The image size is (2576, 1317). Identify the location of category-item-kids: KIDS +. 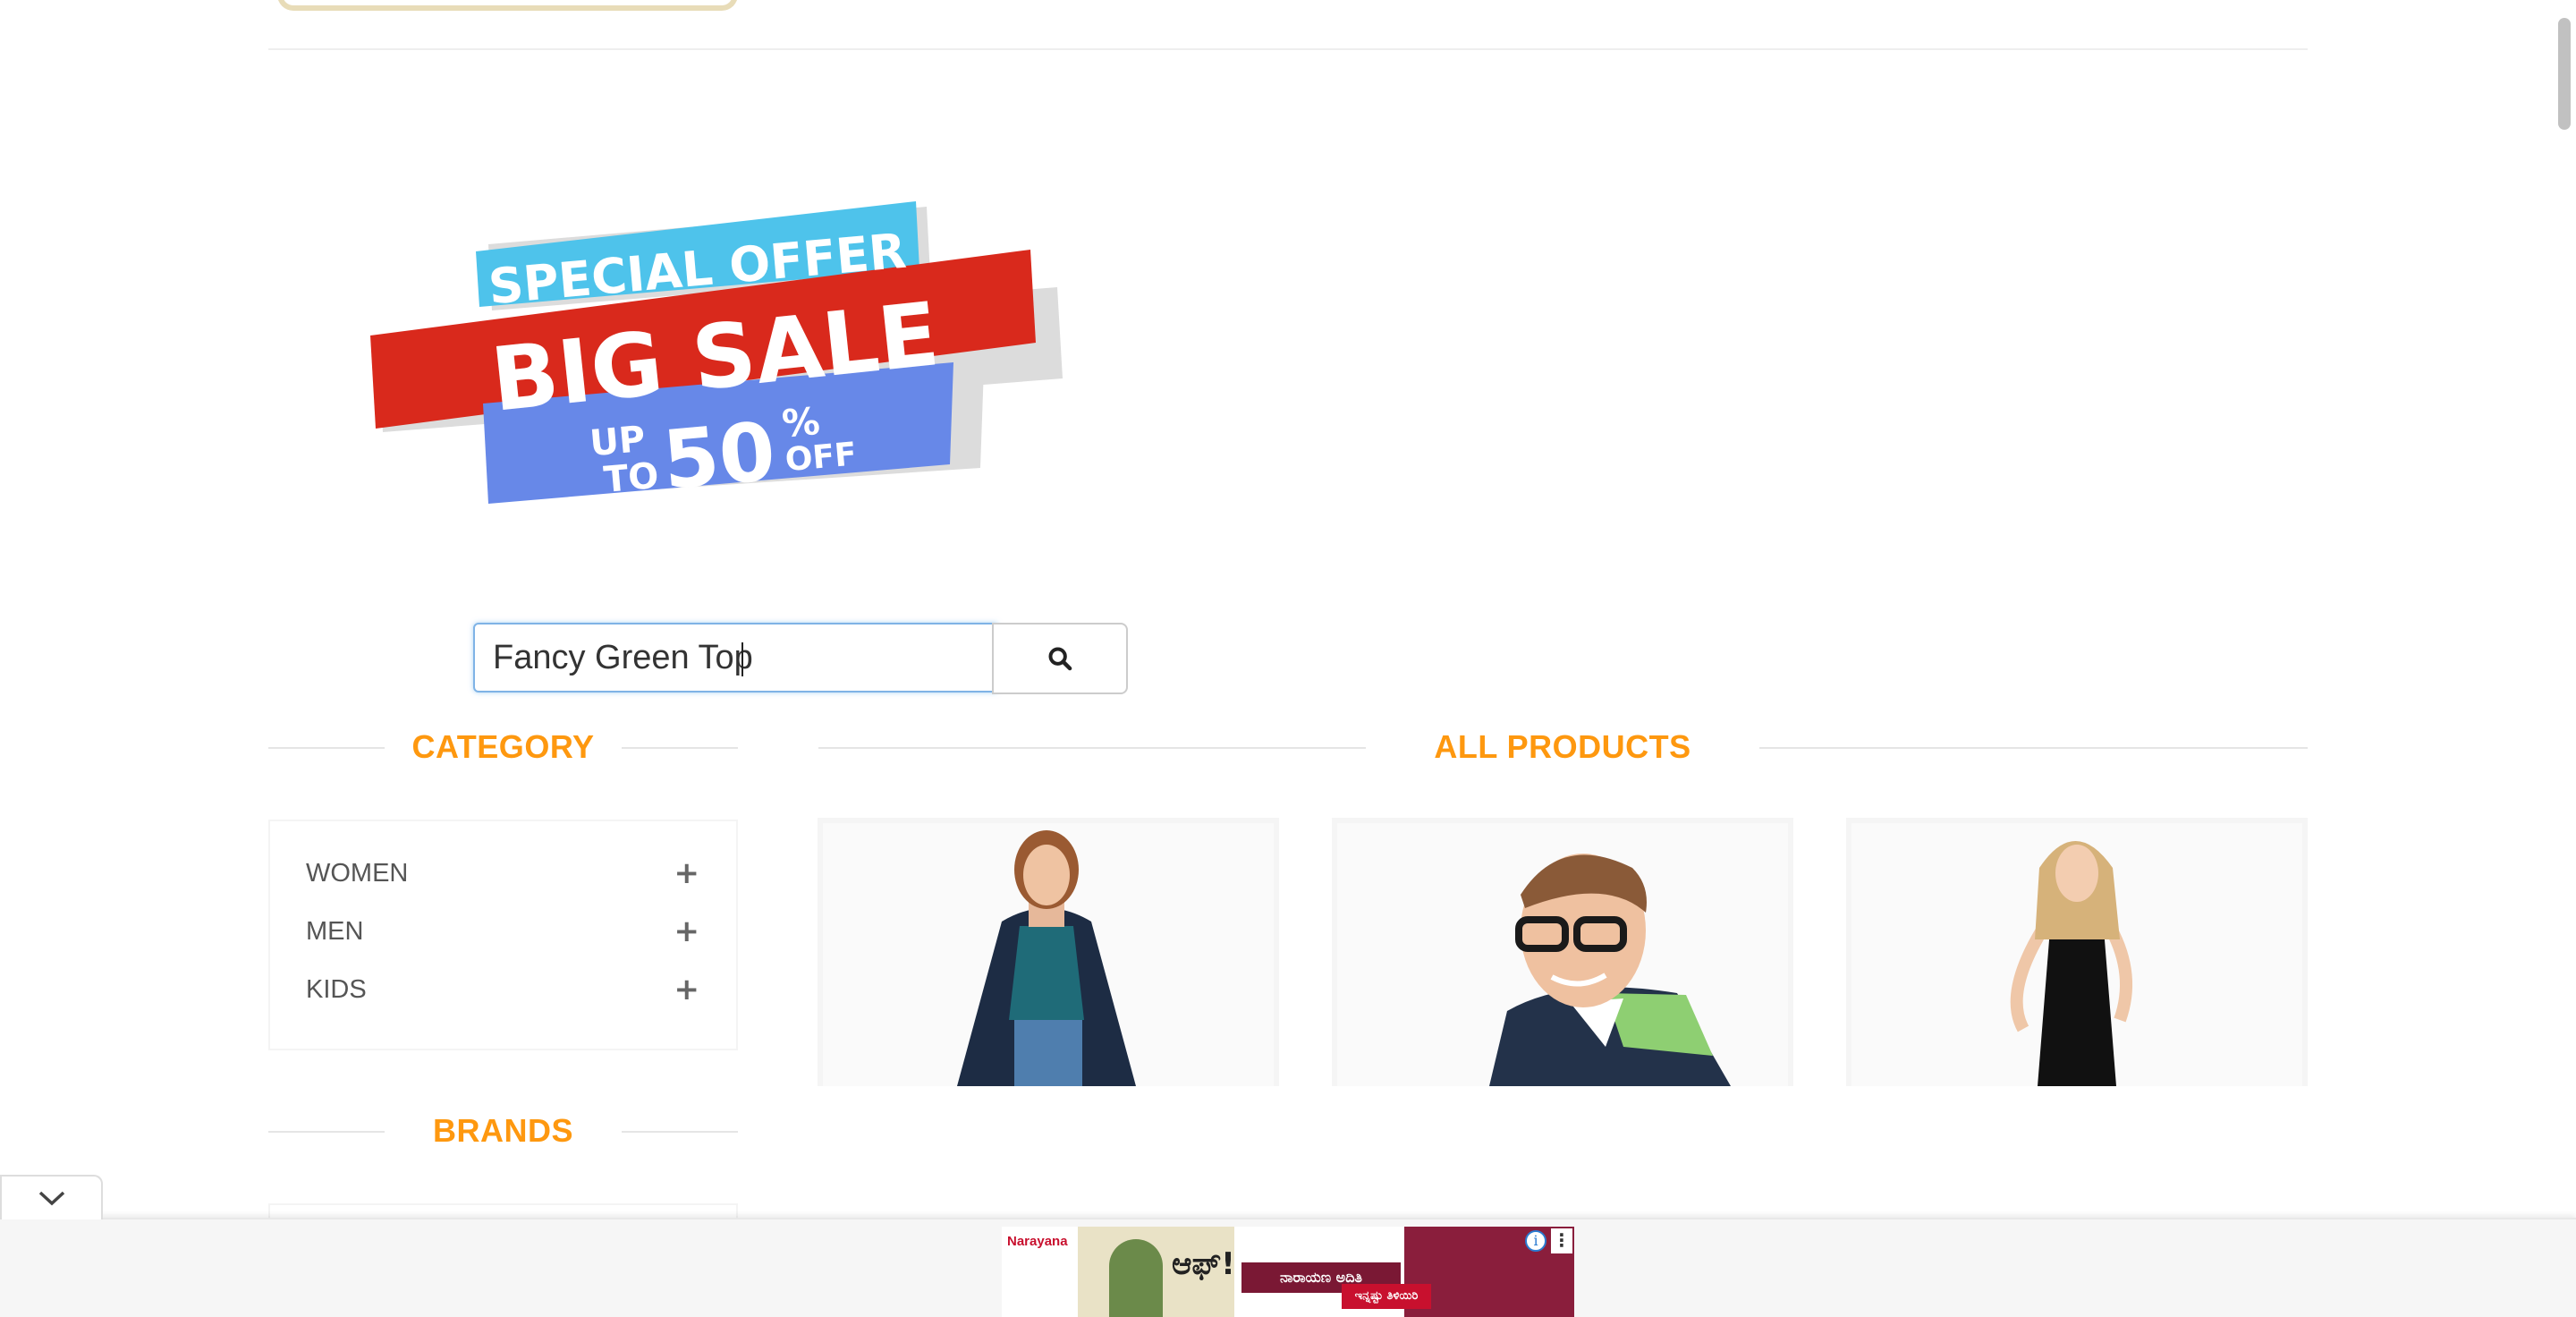
(502, 990).